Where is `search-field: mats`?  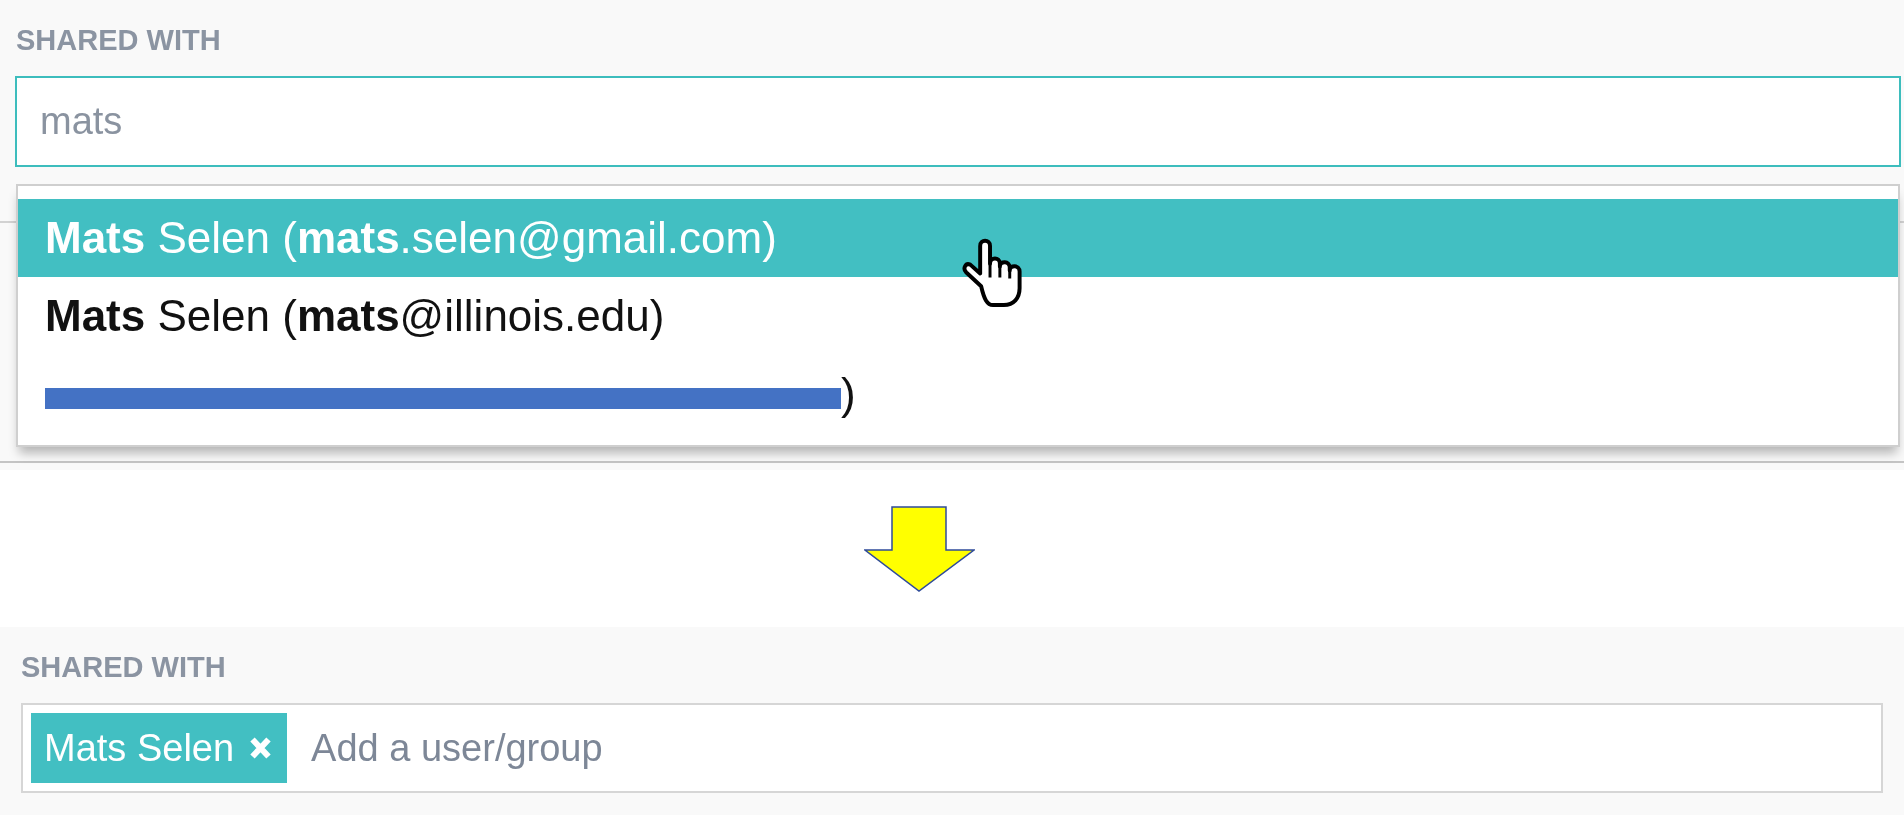 search-field: mats is located at coordinates (958, 121).